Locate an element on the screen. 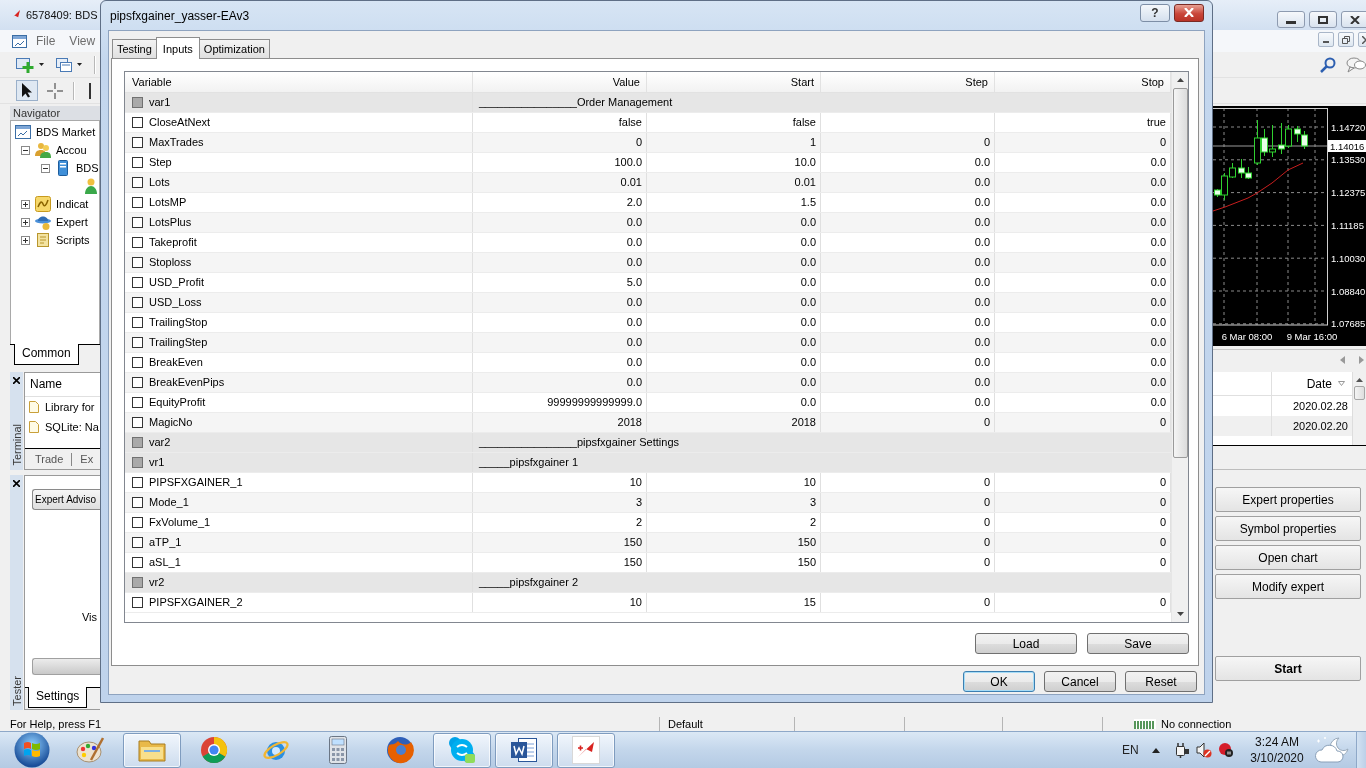 This screenshot has width=1366, height=768. plus-window-icon is located at coordinates (25, 64).